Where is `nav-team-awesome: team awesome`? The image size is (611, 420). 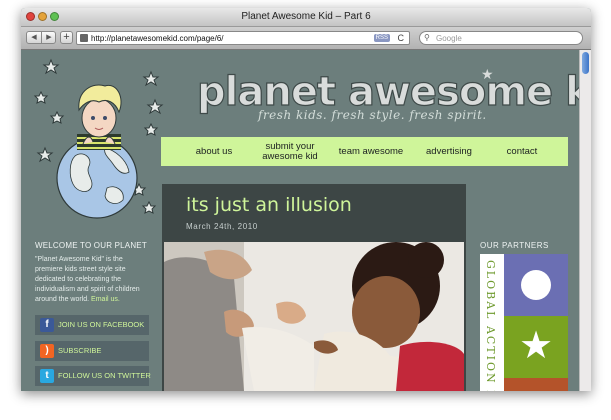 nav-team-awesome: team awesome is located at coordinates (371, 151).